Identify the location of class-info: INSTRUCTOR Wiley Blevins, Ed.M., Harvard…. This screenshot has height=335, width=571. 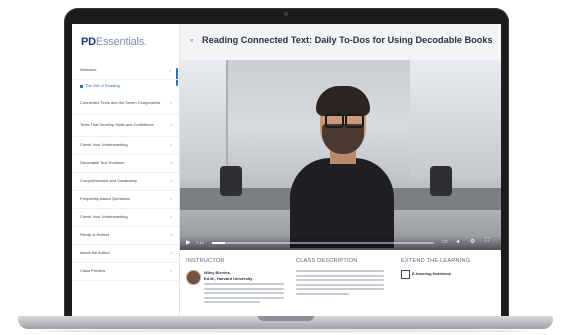
(340, 284).